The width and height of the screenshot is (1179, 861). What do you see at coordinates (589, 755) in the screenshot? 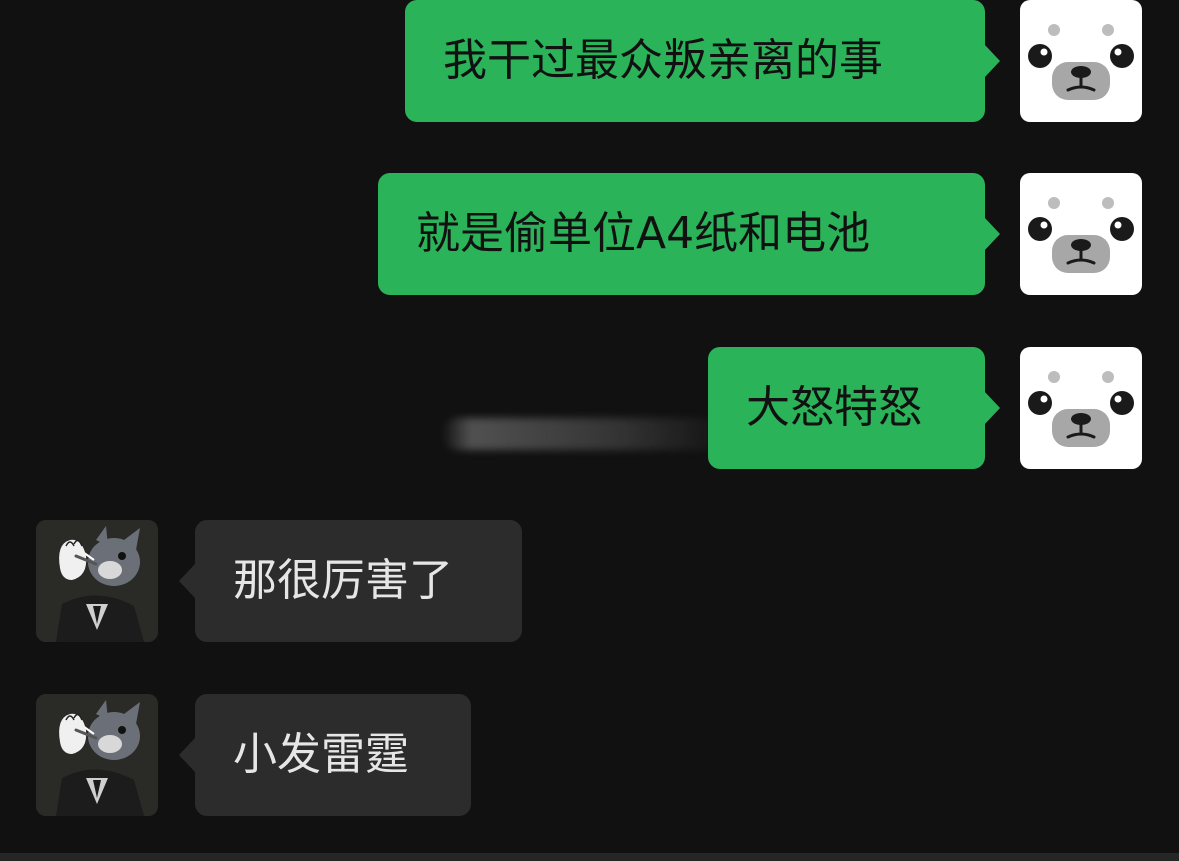
I see `message-row-incoming: 小发雷霆` at bounding box center [589, 755].